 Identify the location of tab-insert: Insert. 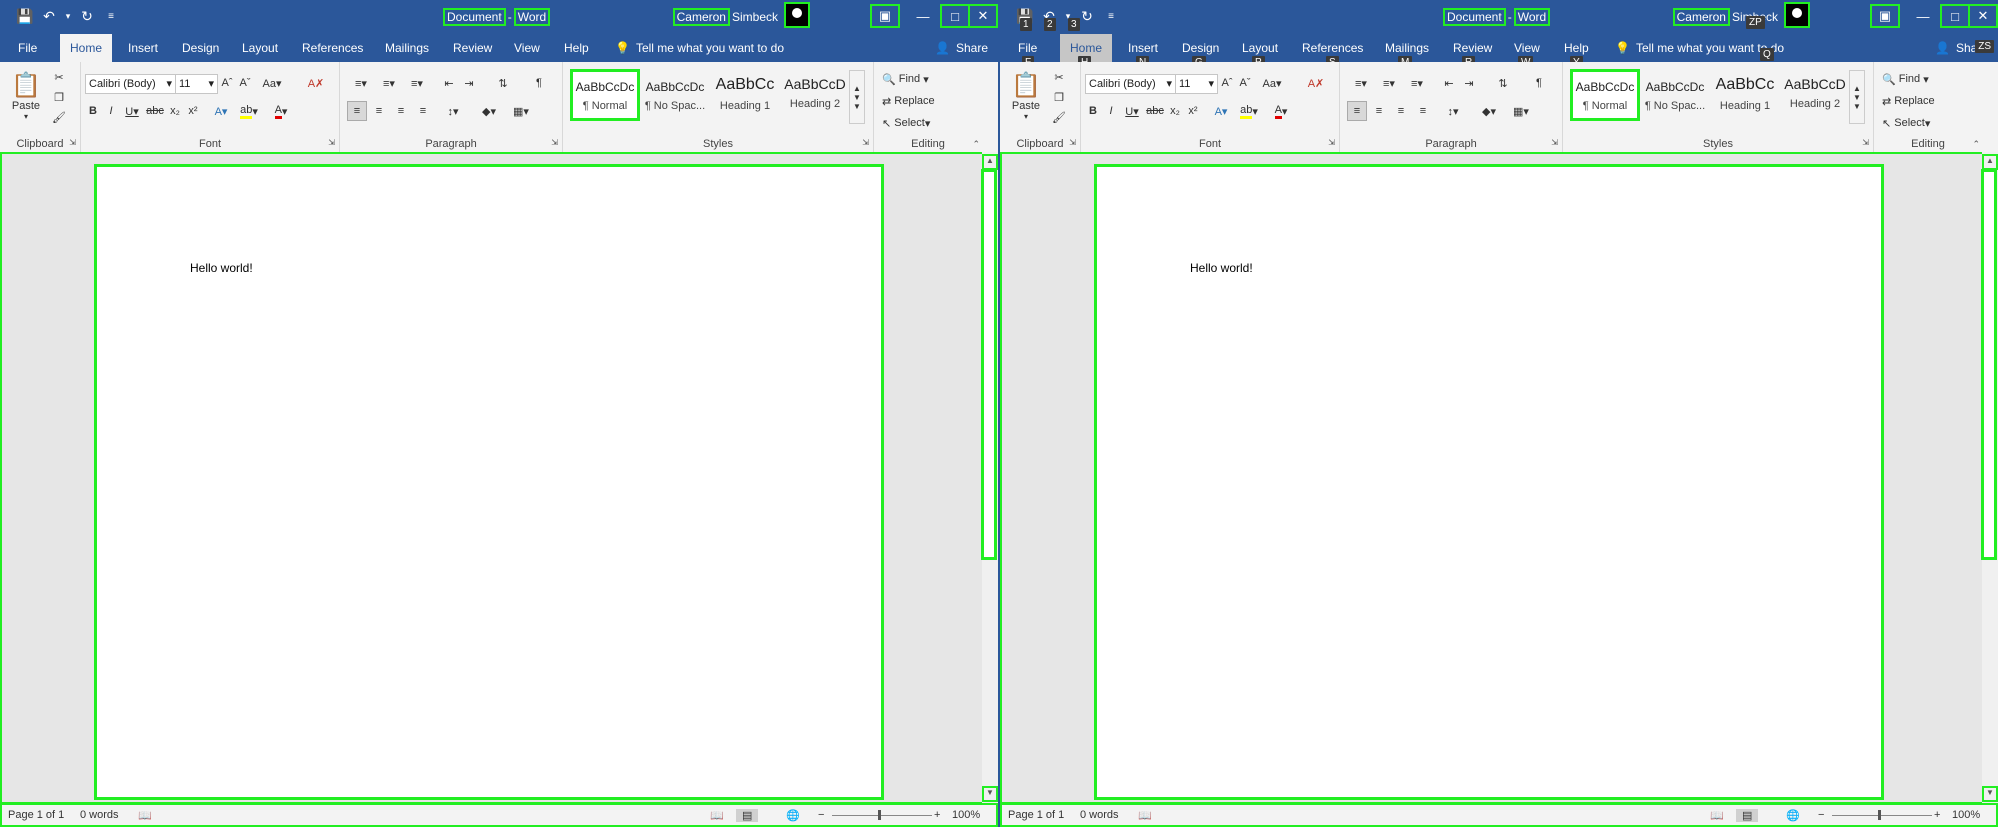
(143, 48).